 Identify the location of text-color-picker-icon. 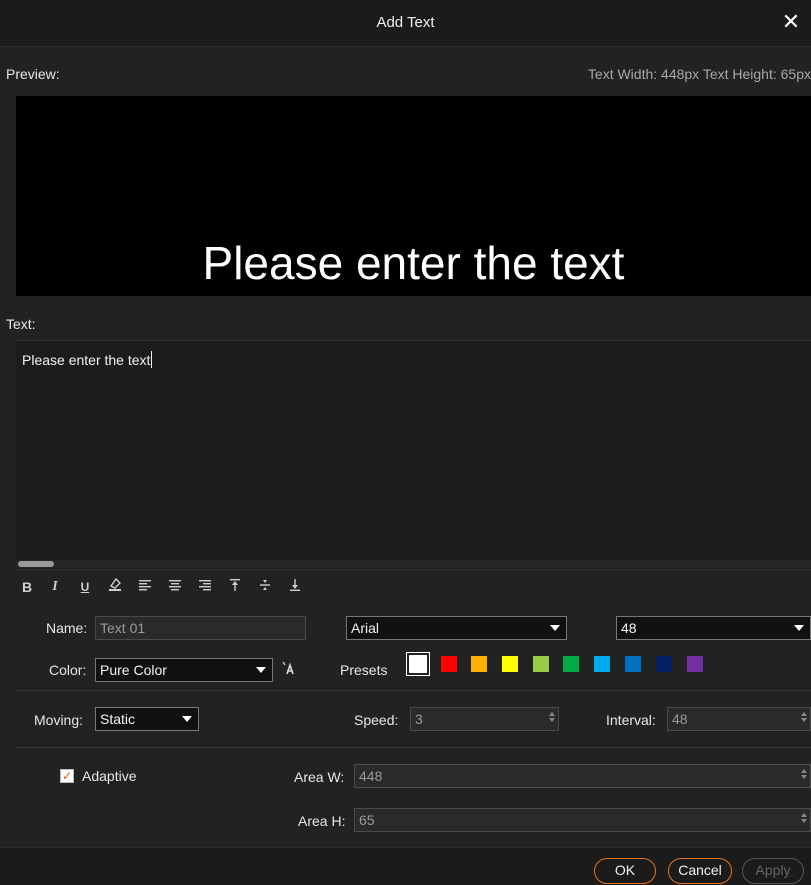
(288, 669).